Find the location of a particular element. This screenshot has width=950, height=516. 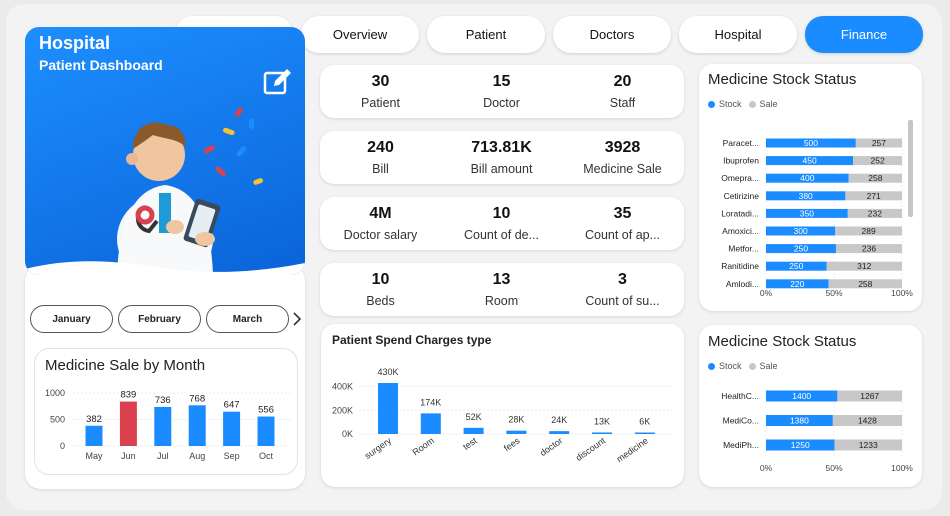

stock-legend-1: Stock Sale is located at coordinates (743, 104).